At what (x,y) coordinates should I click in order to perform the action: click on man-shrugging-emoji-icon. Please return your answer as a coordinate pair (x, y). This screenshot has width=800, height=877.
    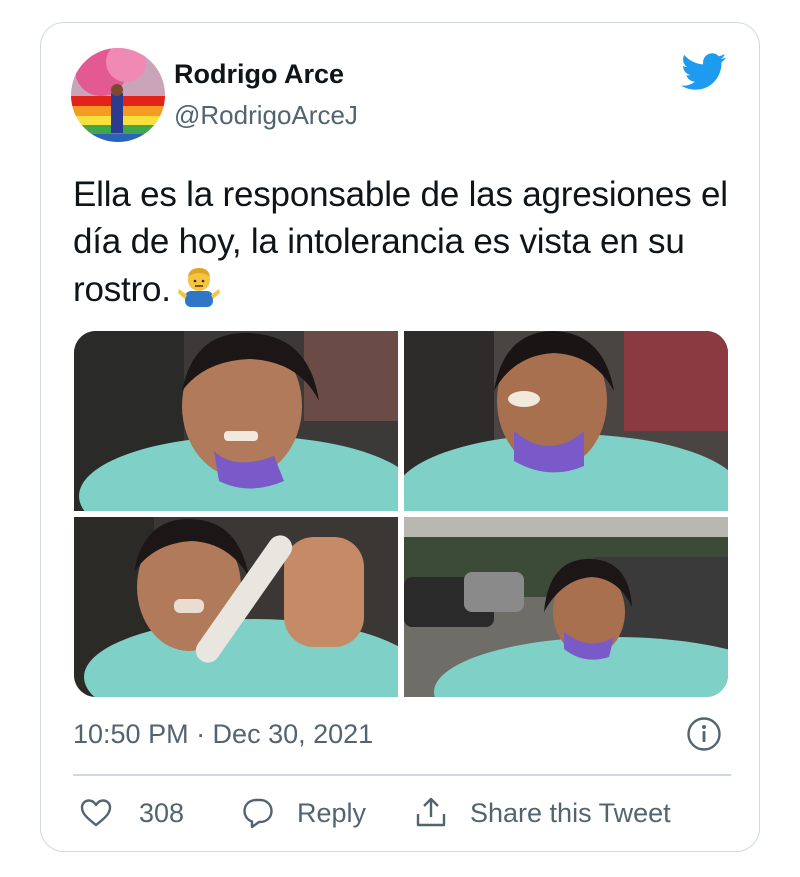
    Looking at the image, I should click on (199, 287).